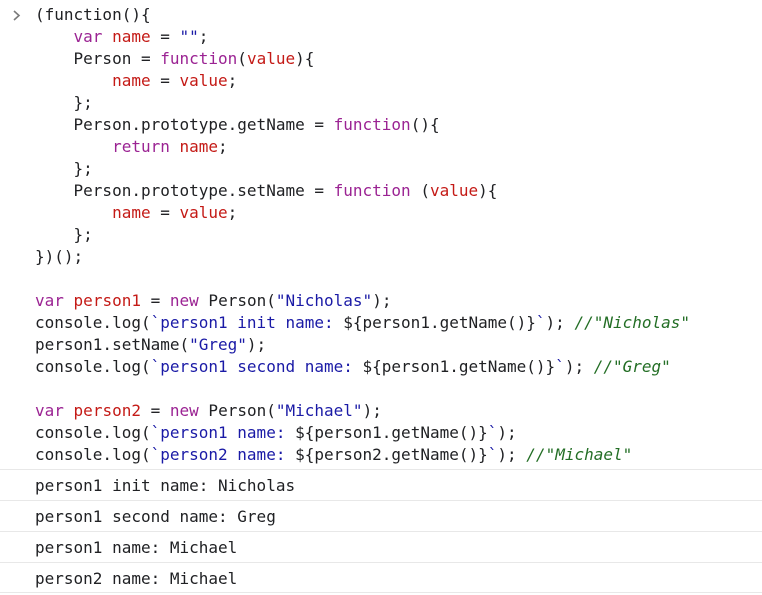 Image resolution: width=762 pixels, height=595 pixels. Describe the element at coordinates (98, 58) in the screenshot. I see `code-token-plain: Person =` at that location.